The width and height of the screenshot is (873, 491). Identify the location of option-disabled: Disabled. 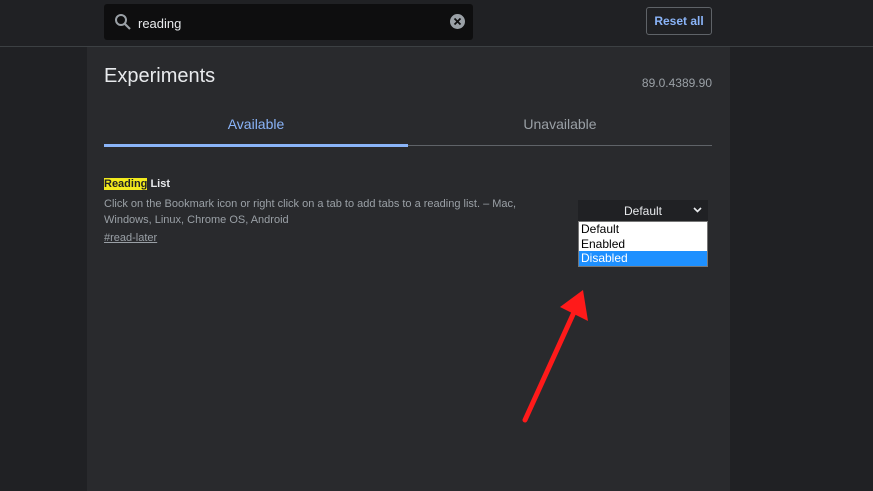
(643, 258).